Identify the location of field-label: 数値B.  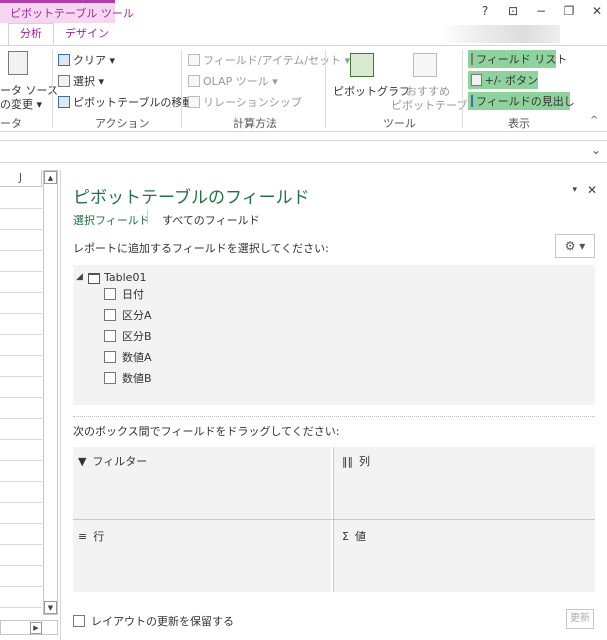
(137, 378).